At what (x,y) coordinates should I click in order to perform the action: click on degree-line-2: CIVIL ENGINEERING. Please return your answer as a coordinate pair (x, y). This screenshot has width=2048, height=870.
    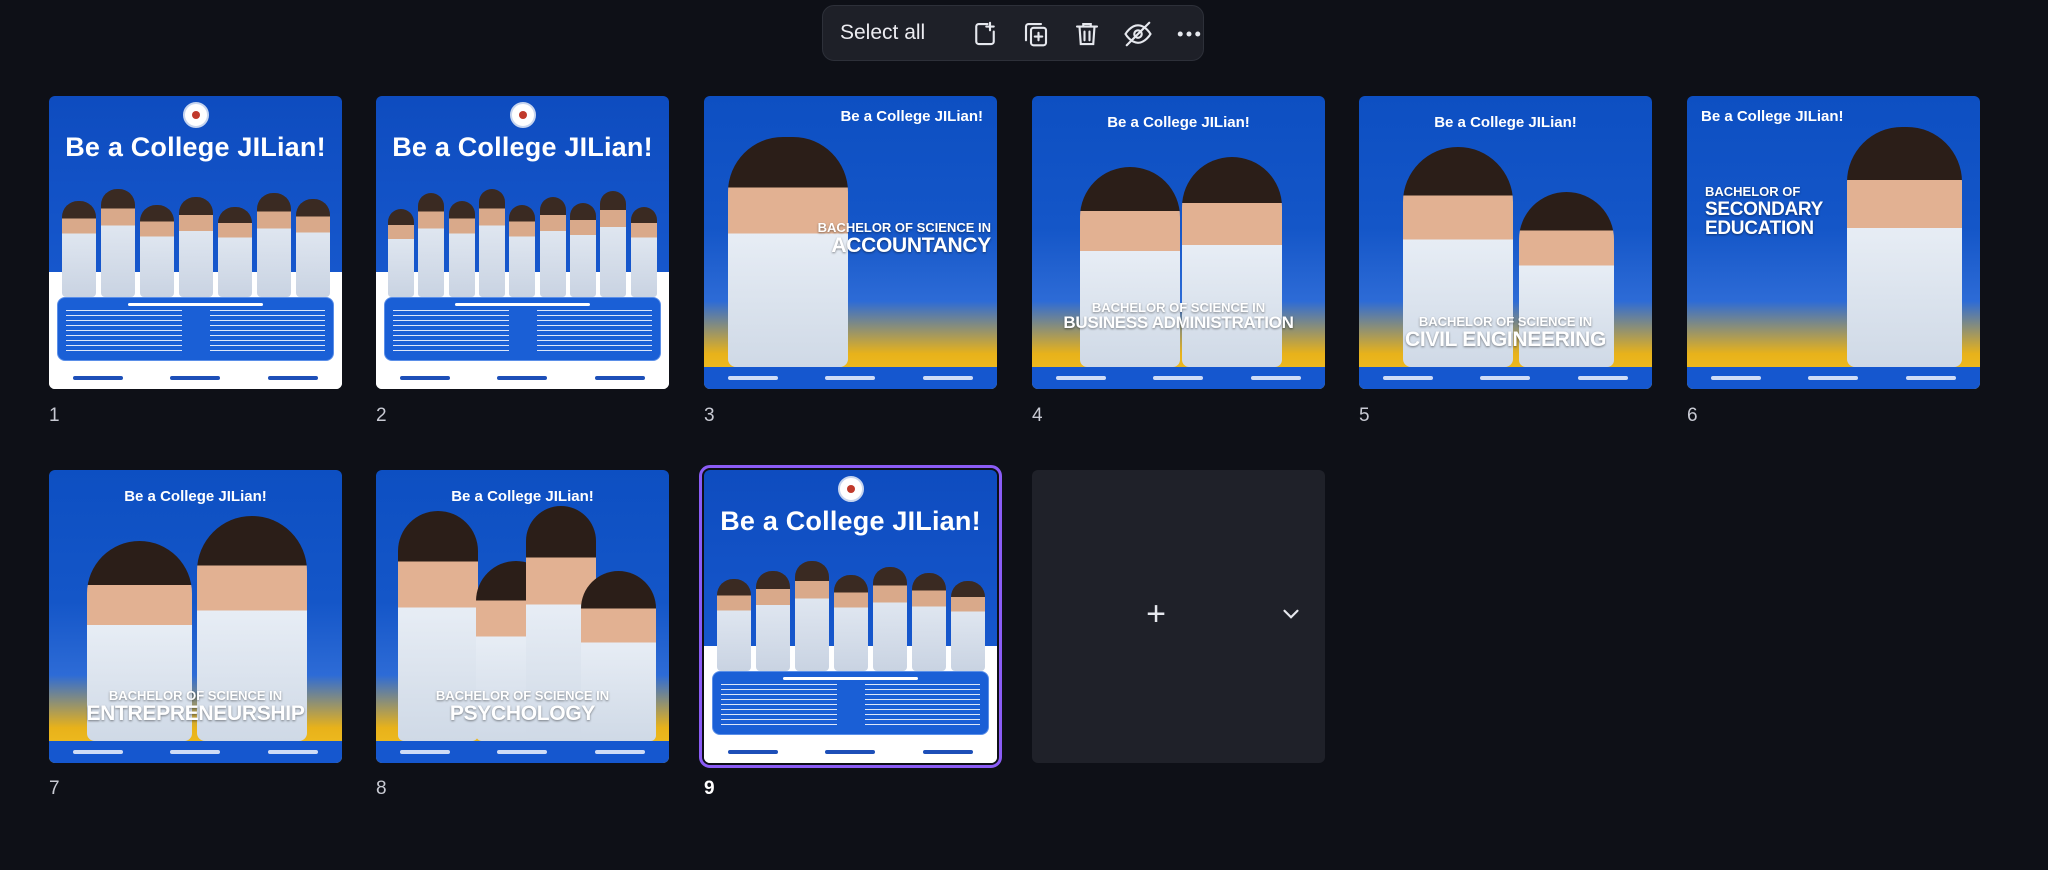
    Looking at the image, I should click on (1505, 339).